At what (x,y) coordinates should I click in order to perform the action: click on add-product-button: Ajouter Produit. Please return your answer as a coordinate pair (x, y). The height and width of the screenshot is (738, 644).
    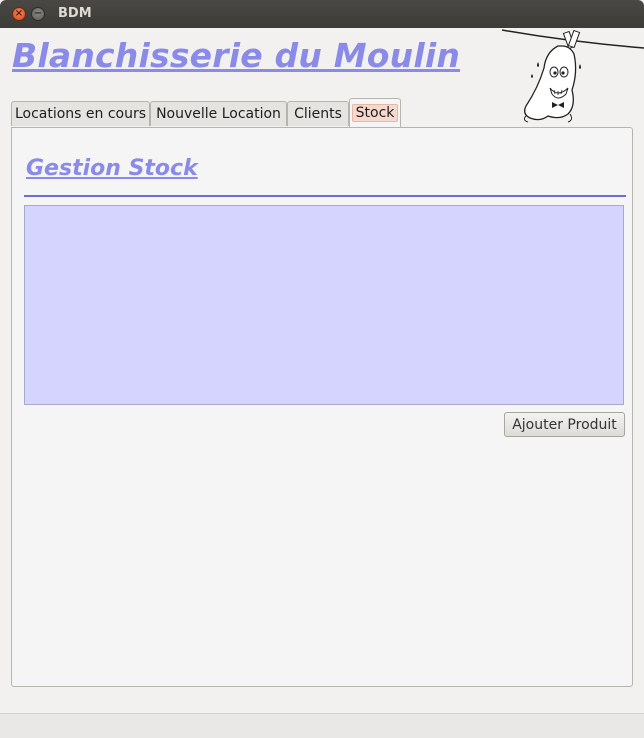
    Looking at the image, I should click on (564, 424).